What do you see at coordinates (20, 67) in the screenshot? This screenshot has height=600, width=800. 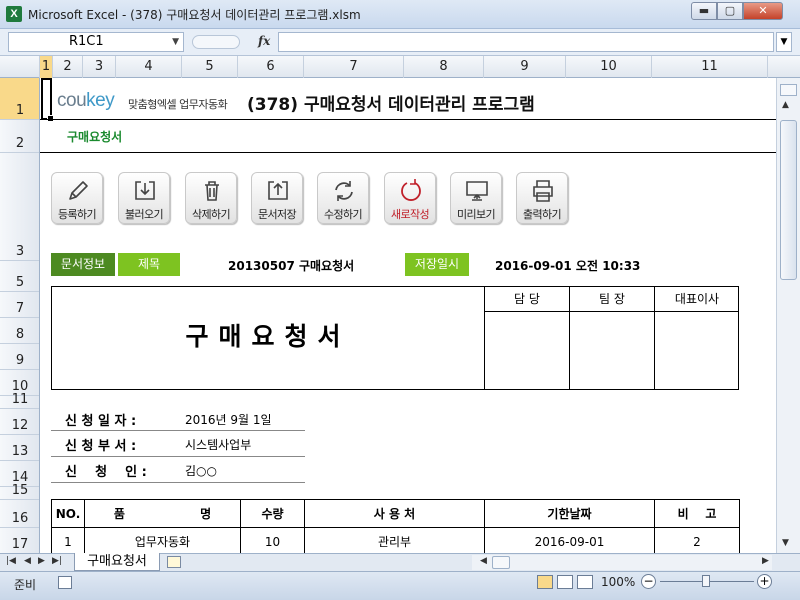 I see `select-all-corner` at bounding box center [20, 67].